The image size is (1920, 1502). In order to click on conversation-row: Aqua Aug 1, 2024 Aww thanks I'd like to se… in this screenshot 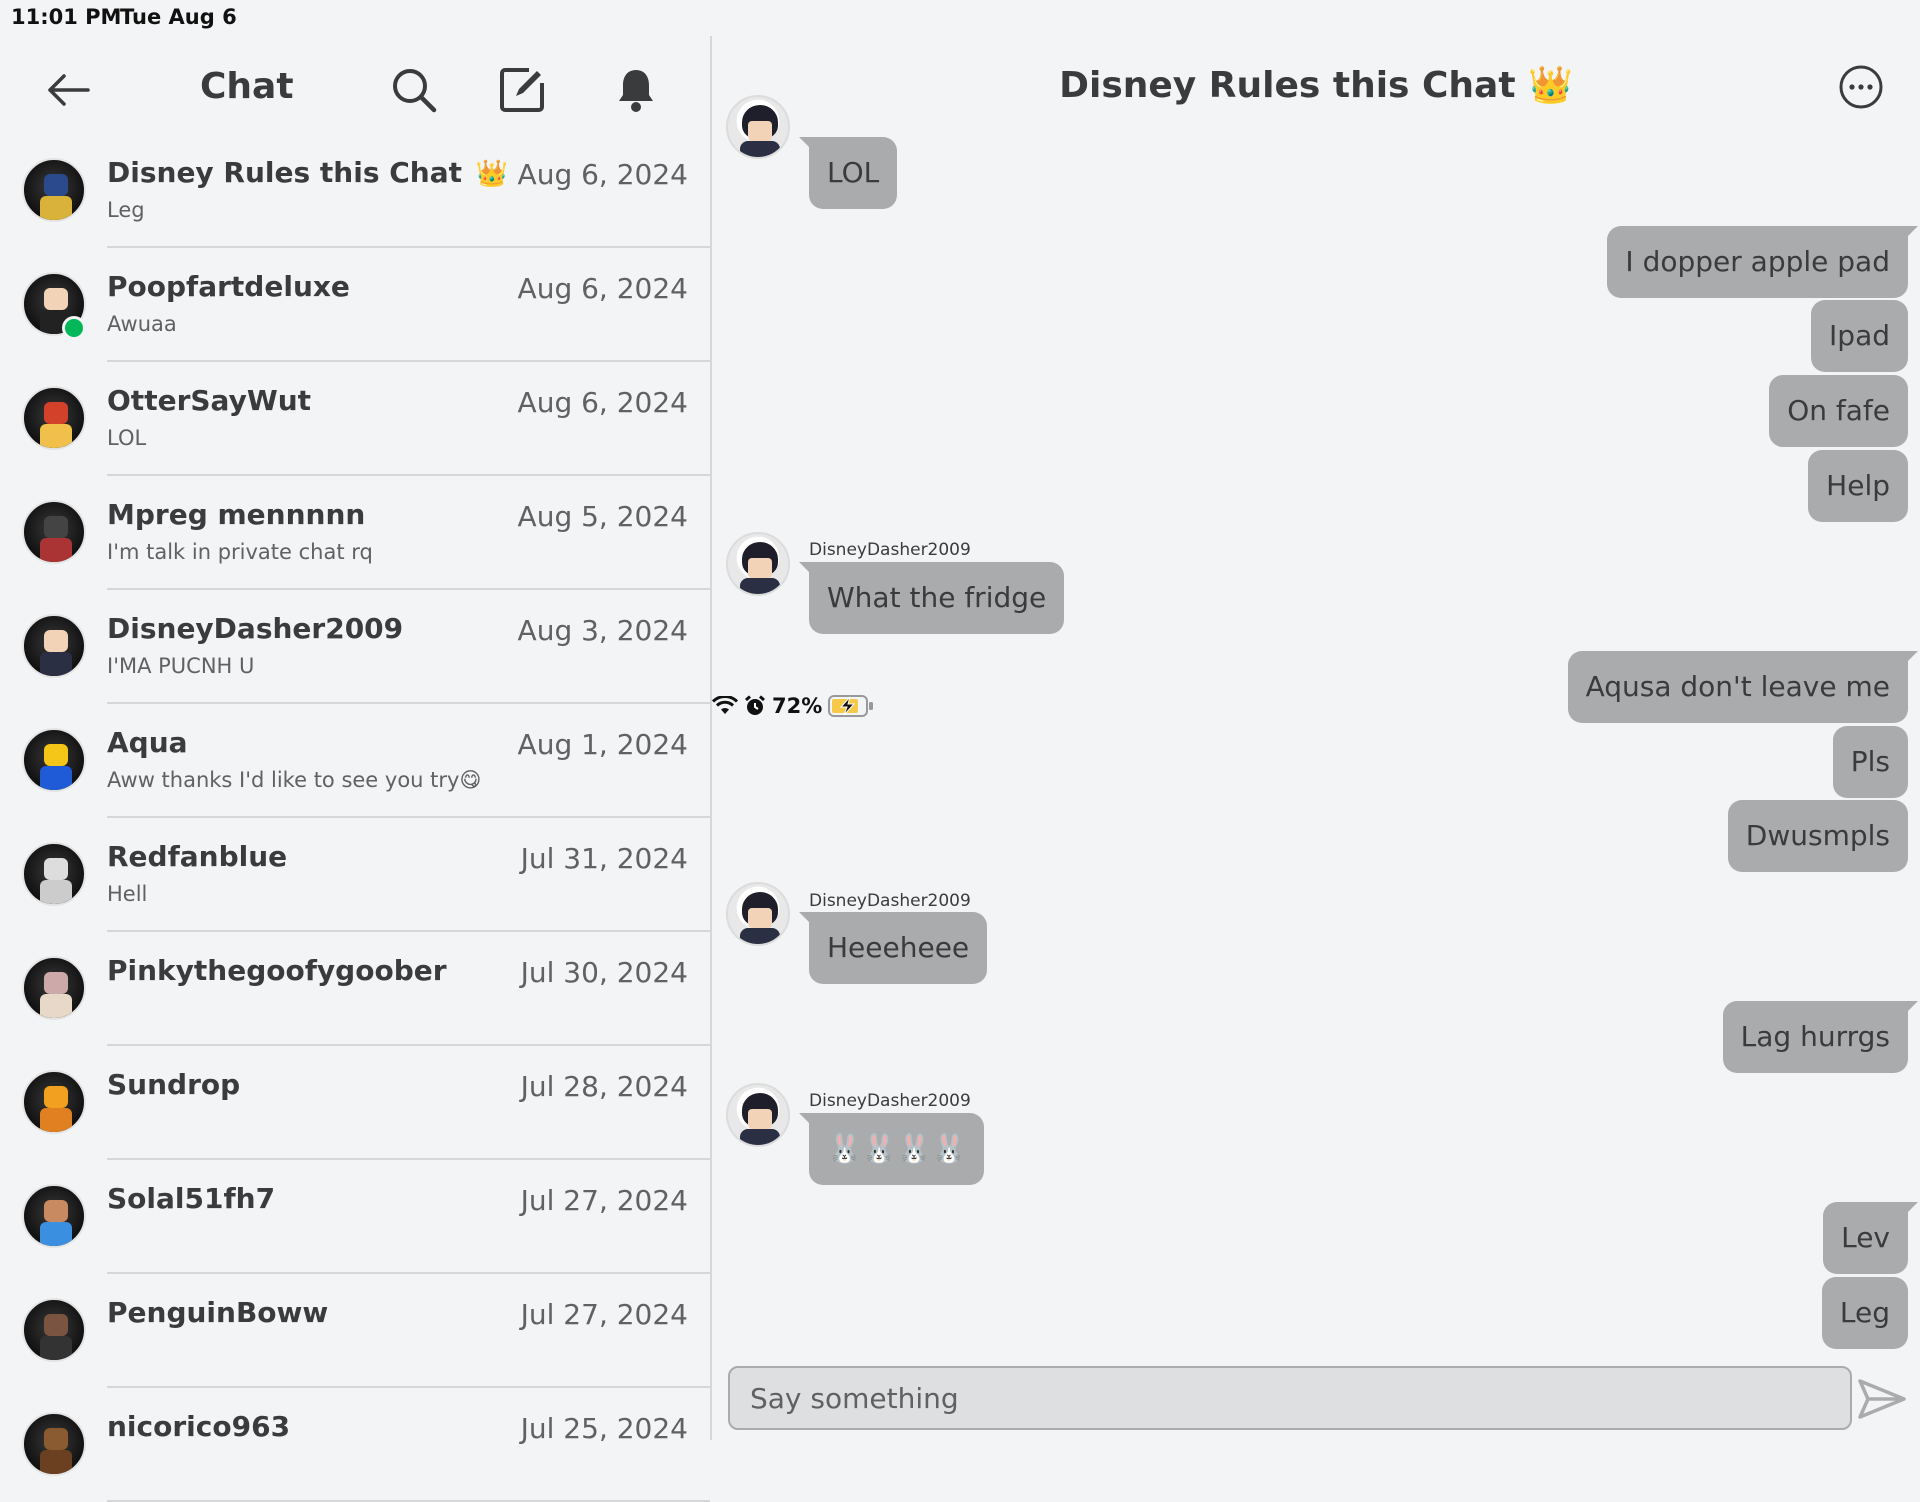, I will do `click(355, 761)`.